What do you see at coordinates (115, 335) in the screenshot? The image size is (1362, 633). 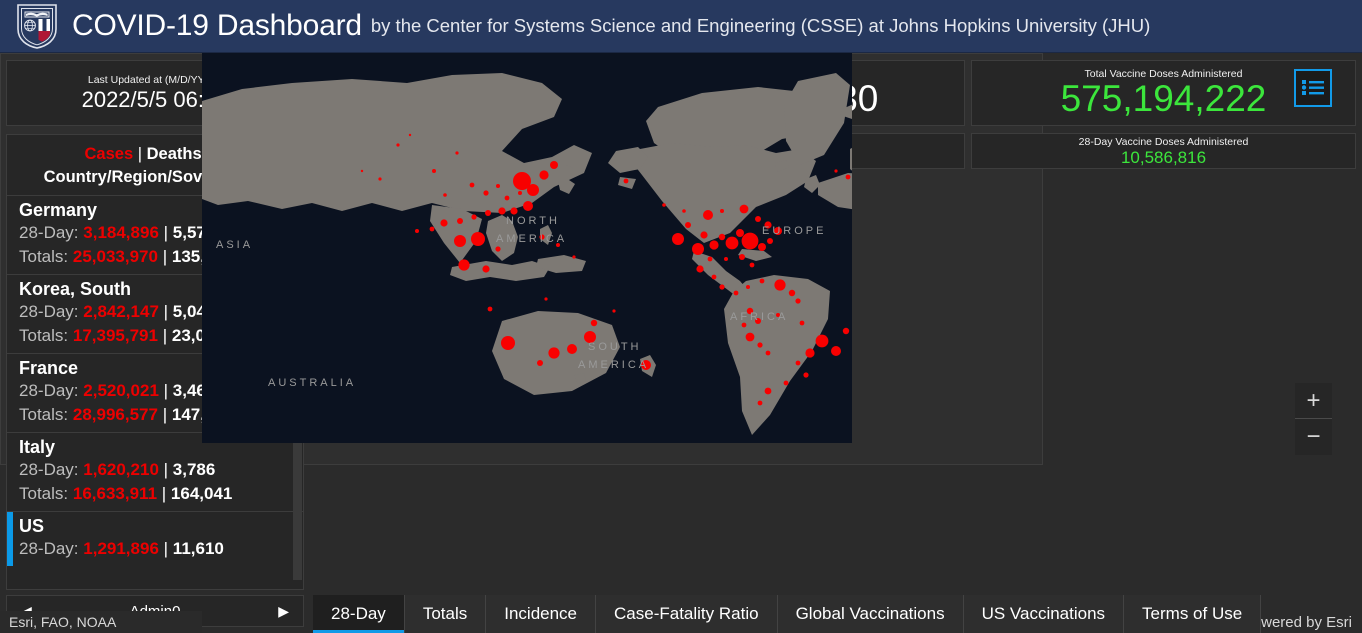 I see `total-cases: 17,395,791` at bounding box center [115, 335].